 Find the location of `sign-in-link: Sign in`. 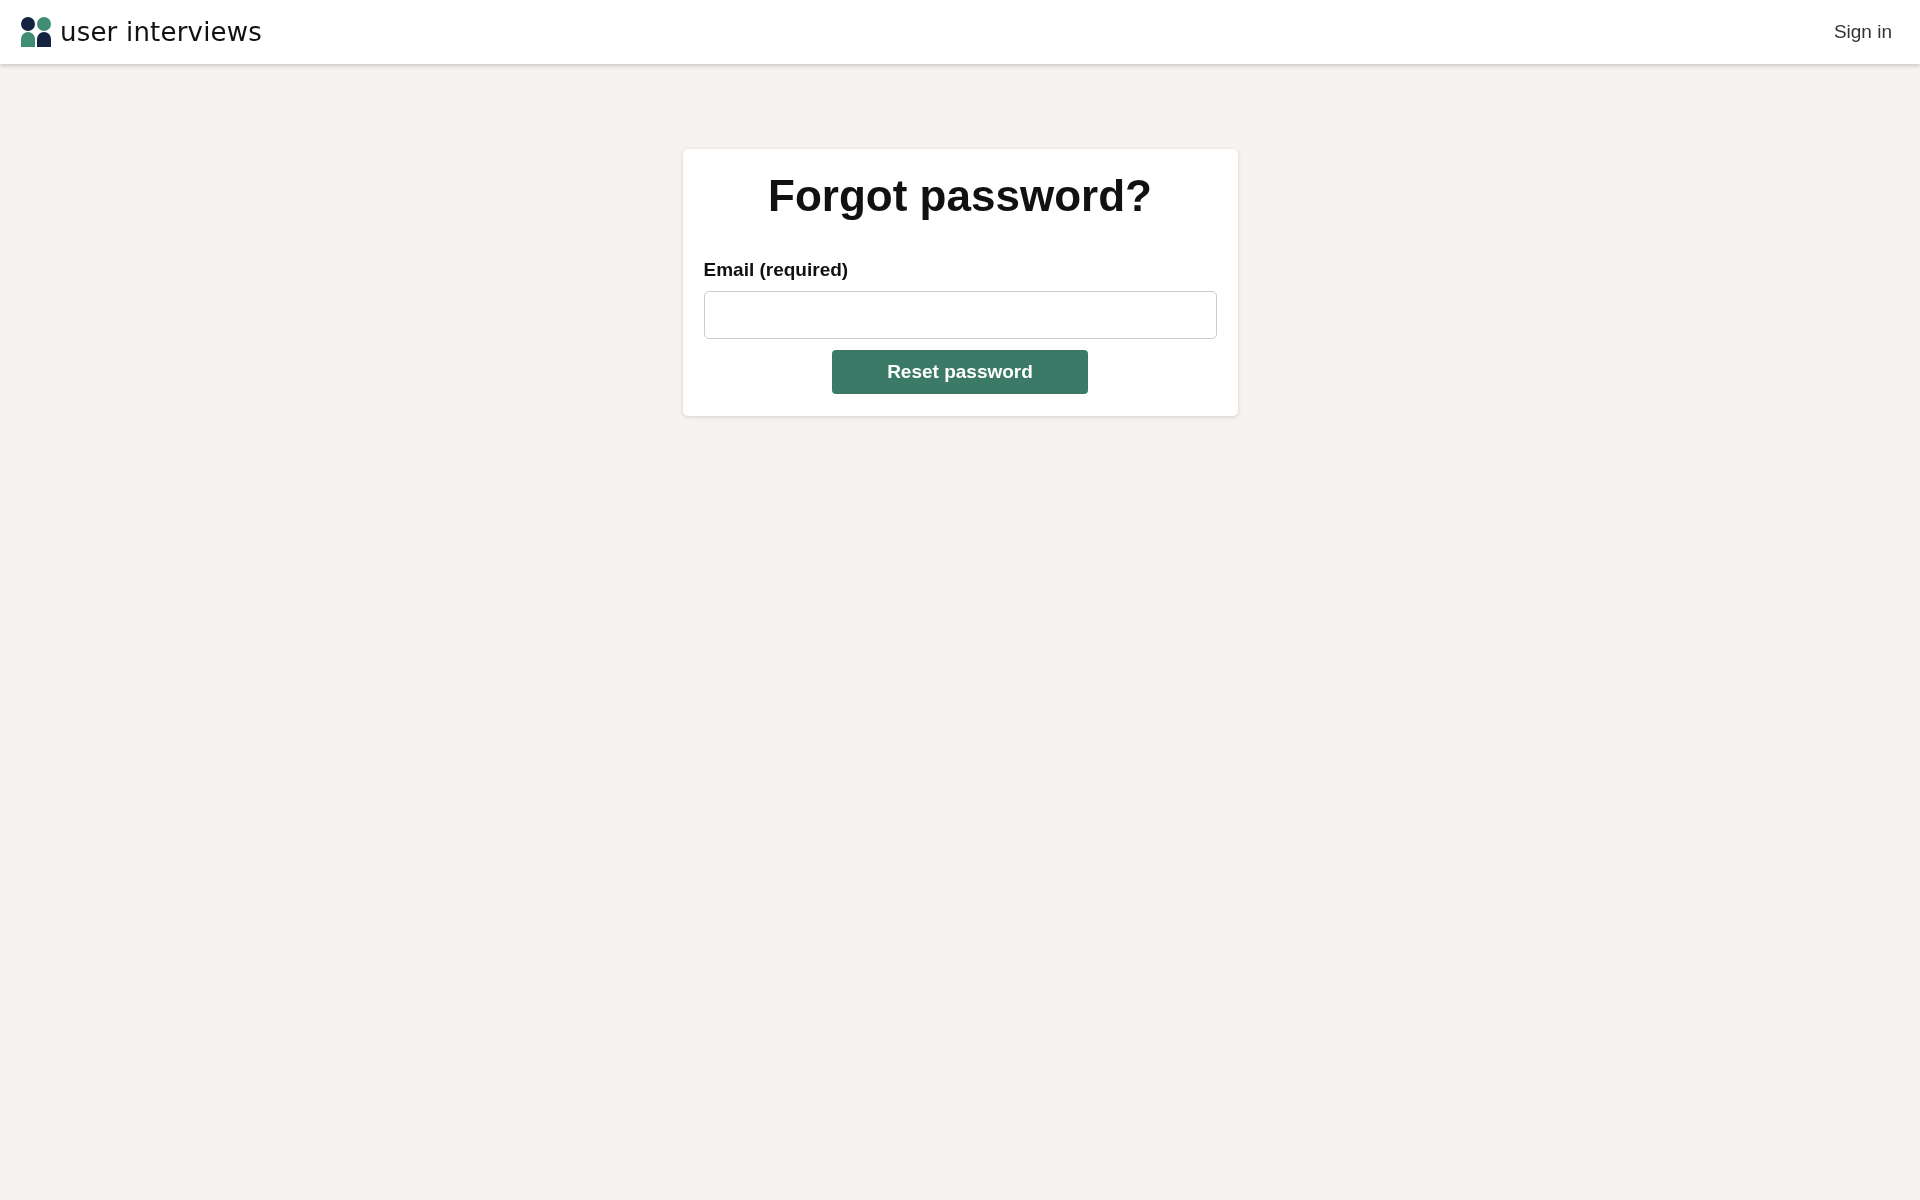

sign-in-link: Sign in is located at coordinates (1862, 32).